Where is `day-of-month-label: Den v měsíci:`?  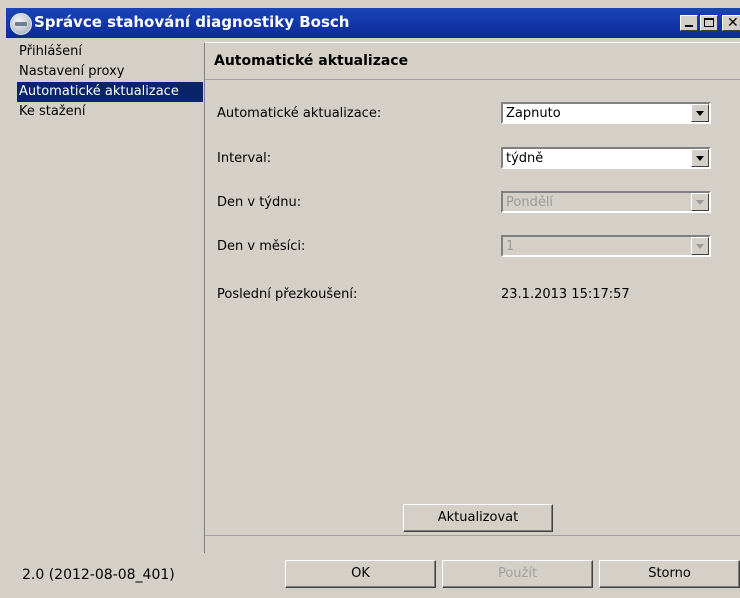
day-of-month-label: Den v měsíci: is located at coordinates (261, 246).